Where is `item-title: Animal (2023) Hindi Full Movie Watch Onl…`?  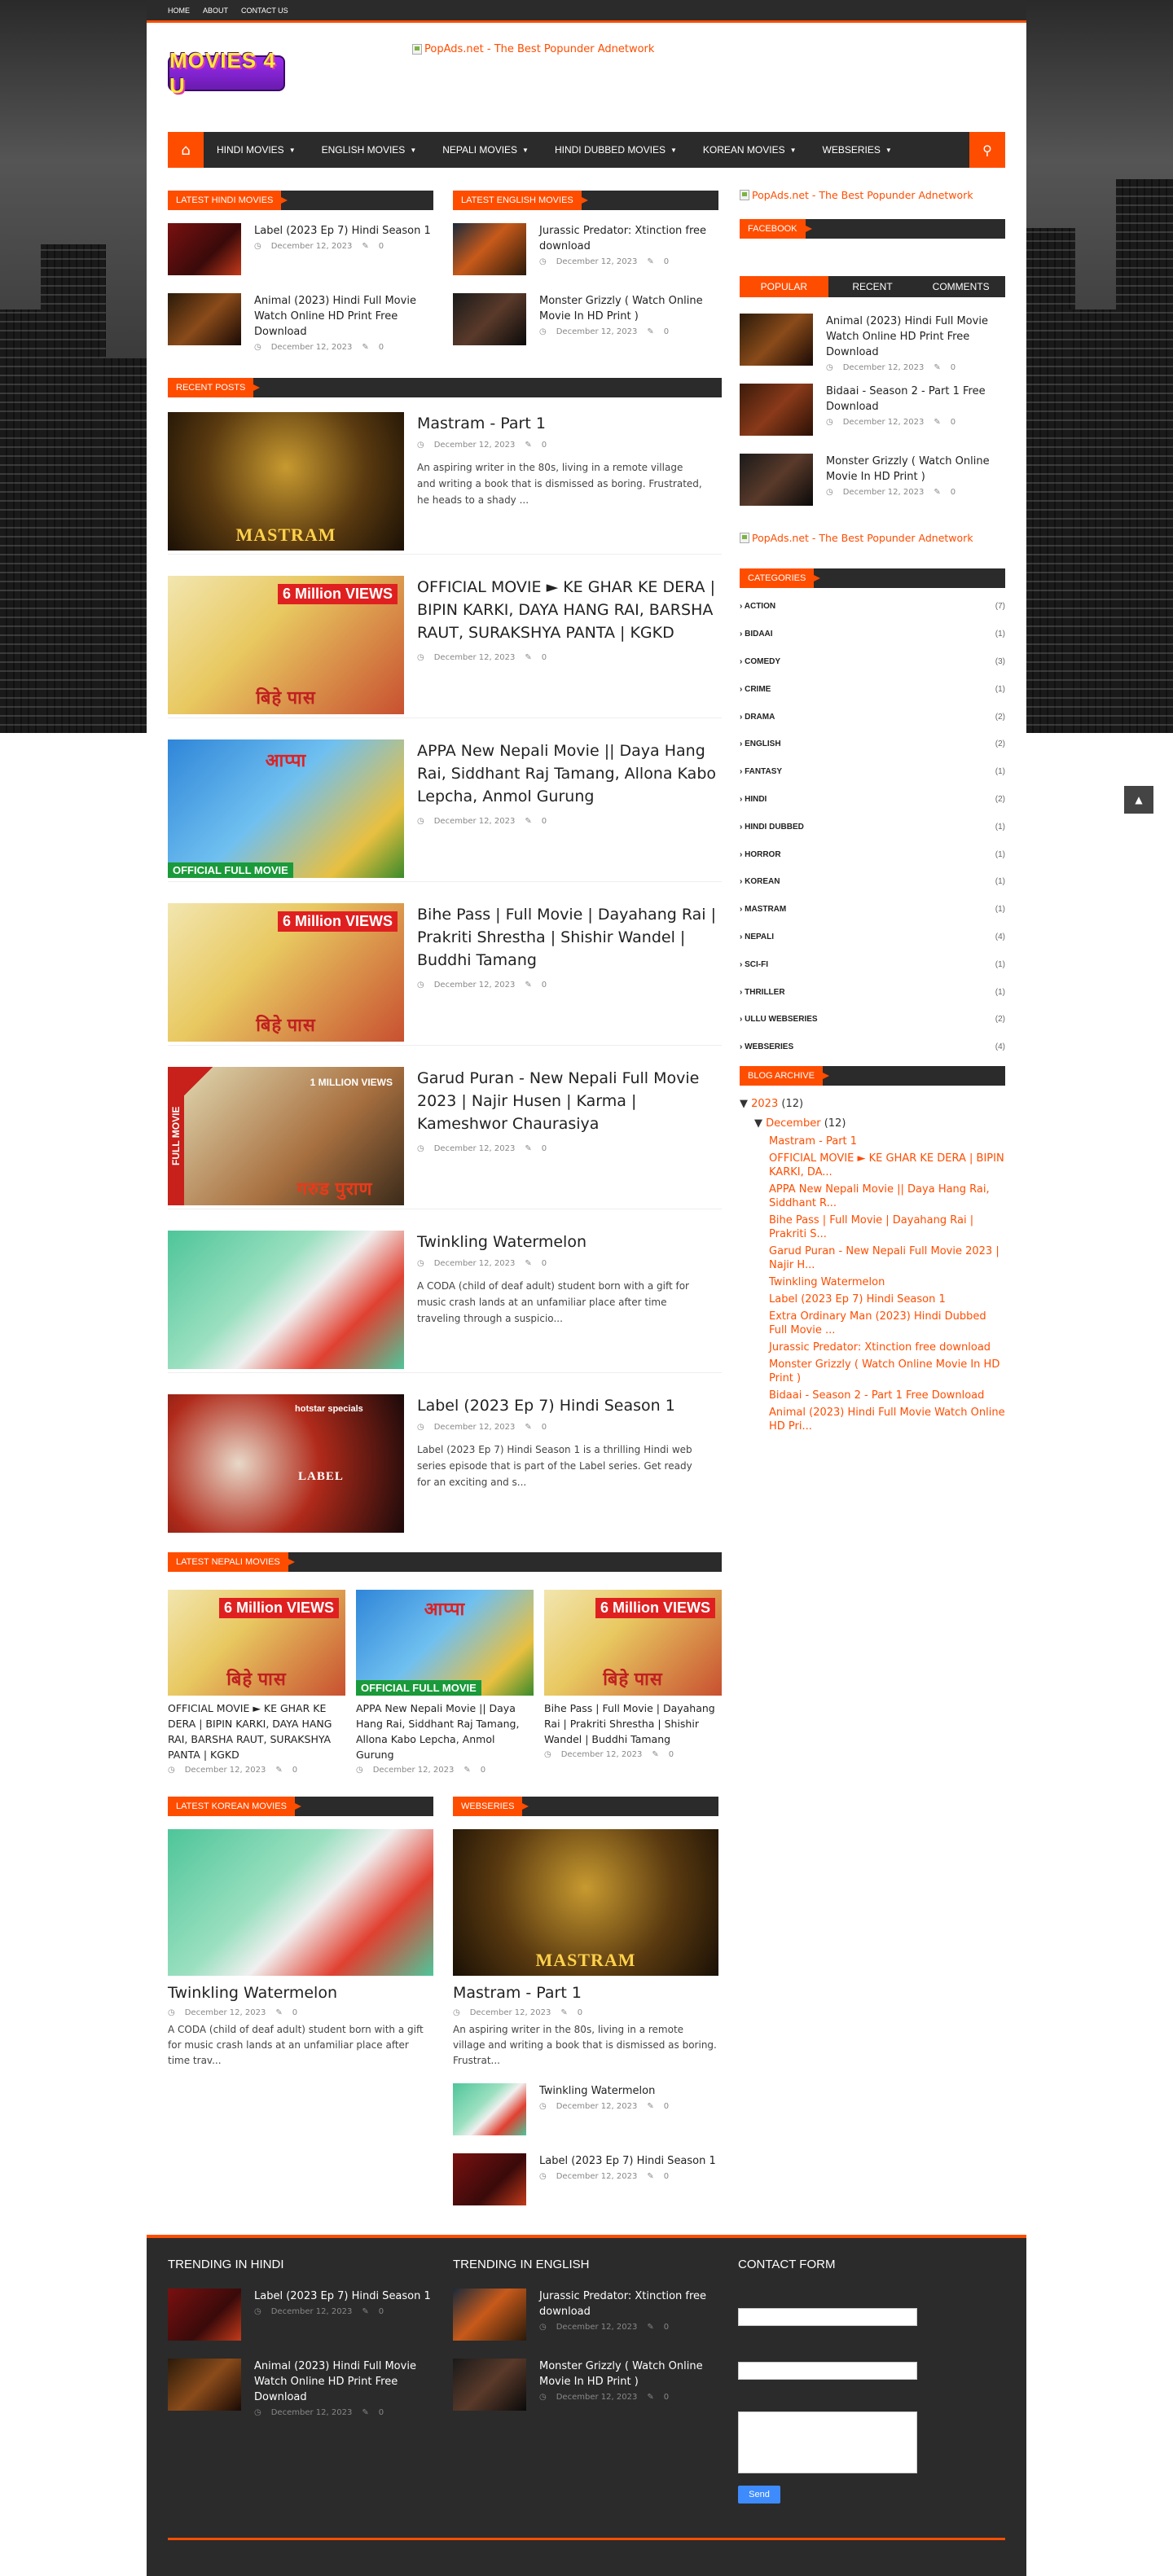
item-title: Animal (2023) Hindi Full Movie Watch Onl… is located at coordinates (343, 316).